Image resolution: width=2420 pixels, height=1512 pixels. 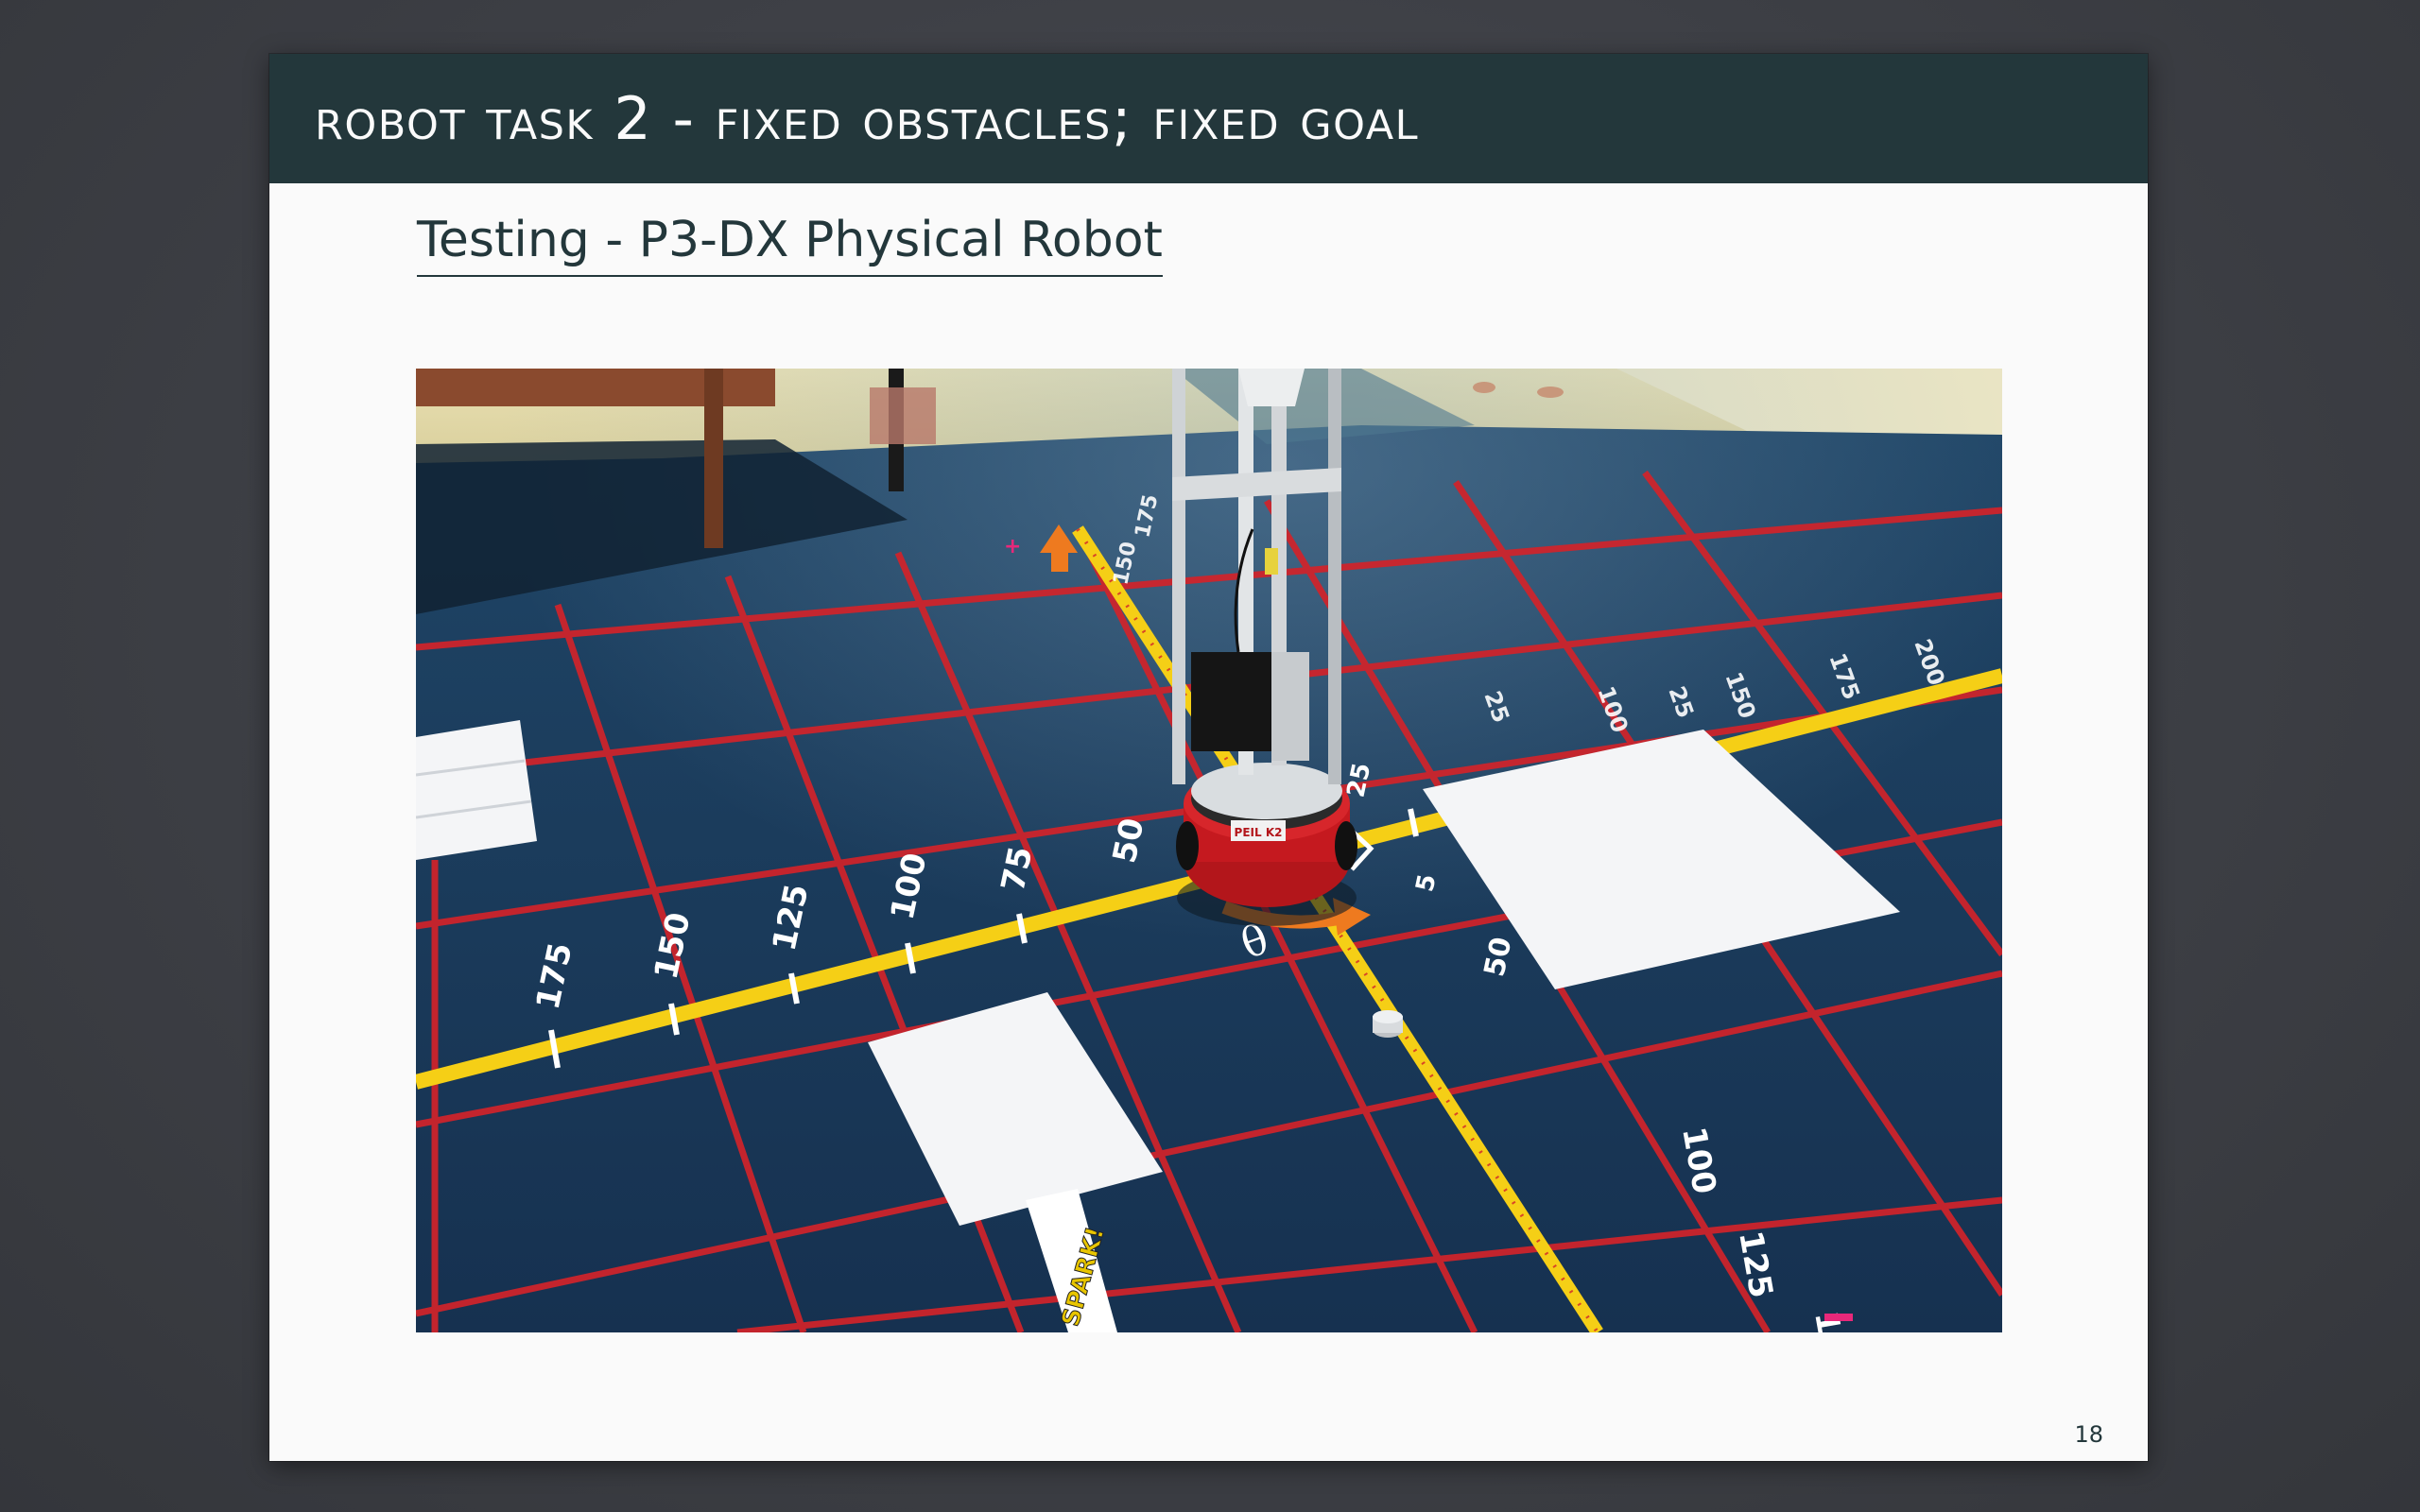 I want to click on slide-subtitle: Testing - P3-DX Physical Robot, so click(x=790, y=244).